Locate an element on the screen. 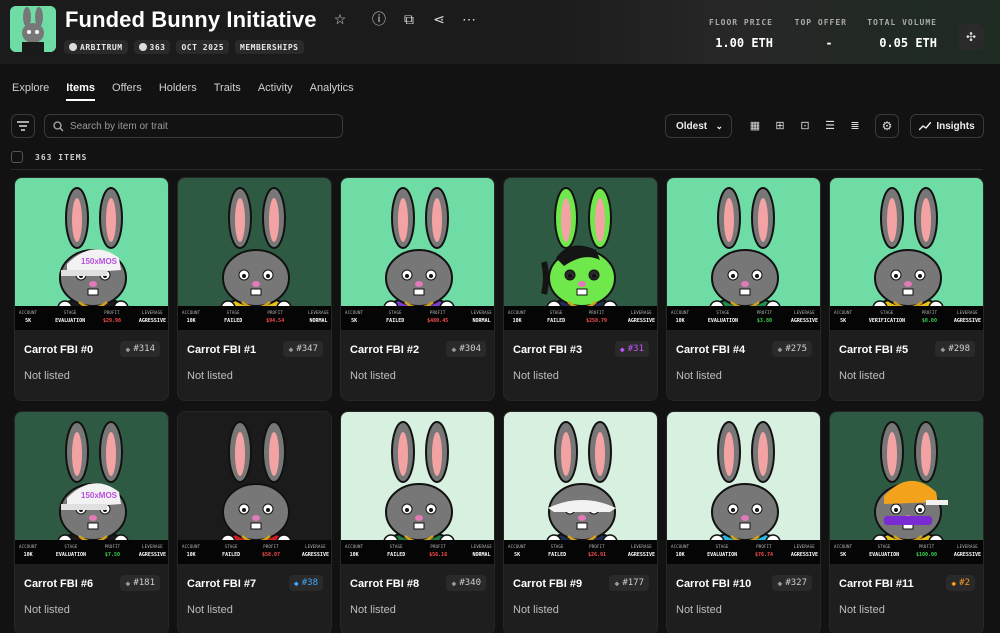  select-all-checkbox is located at coordinates (17, 157).